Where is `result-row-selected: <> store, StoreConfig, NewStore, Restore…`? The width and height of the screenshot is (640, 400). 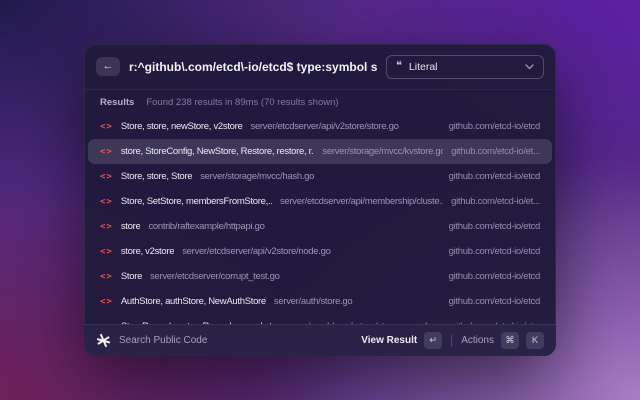 result-row-selected: <> store, StoreConfig, NewStore, Restore… is located at coordinates (320, 151).